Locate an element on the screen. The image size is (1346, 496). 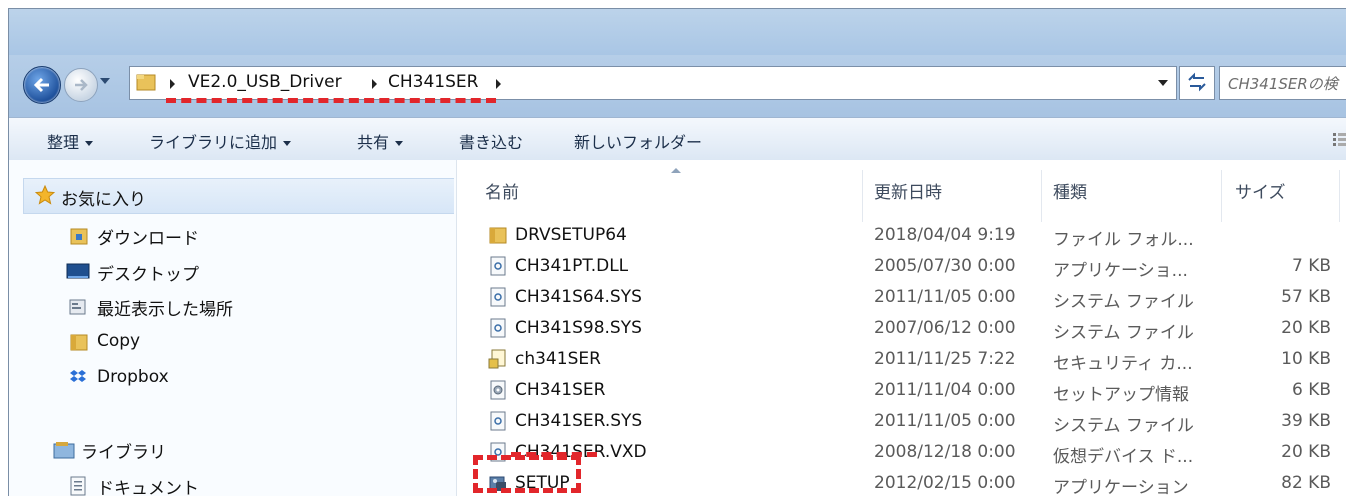
recent-pages-dropdown is located at coordinates (105, 81).